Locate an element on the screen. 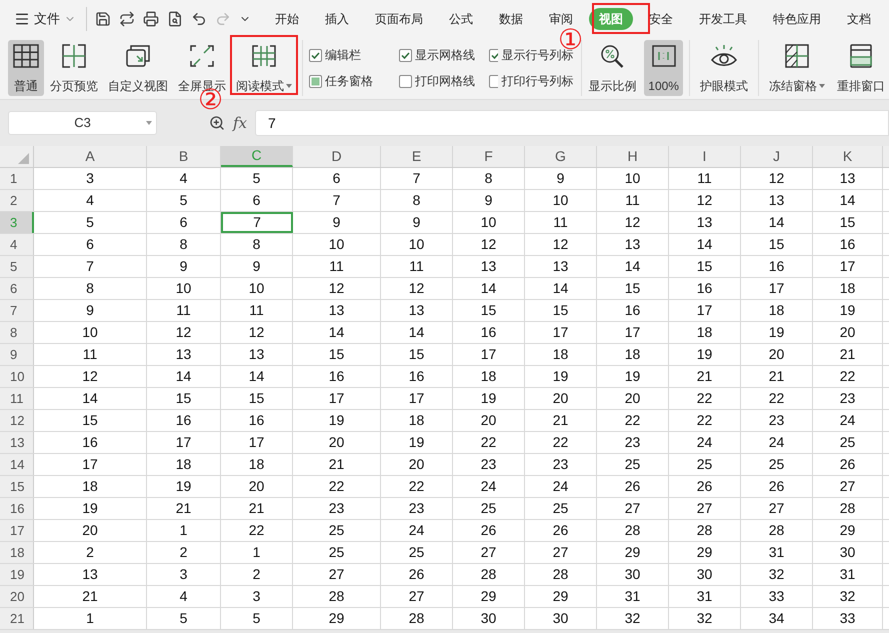  undo-icon is located at coordinates (199, 18).